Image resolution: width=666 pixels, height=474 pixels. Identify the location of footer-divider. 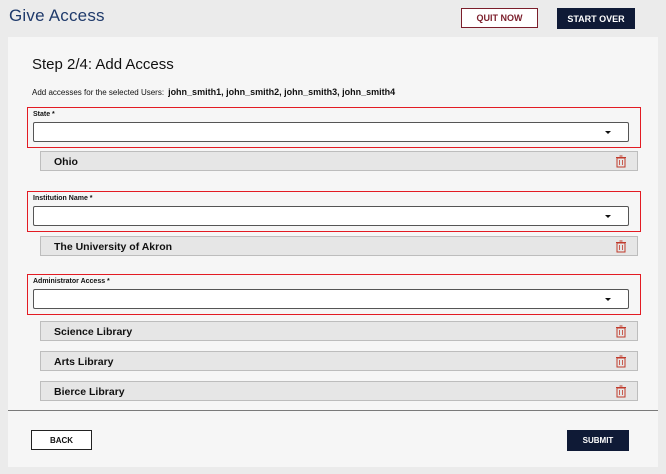
(333, 410).